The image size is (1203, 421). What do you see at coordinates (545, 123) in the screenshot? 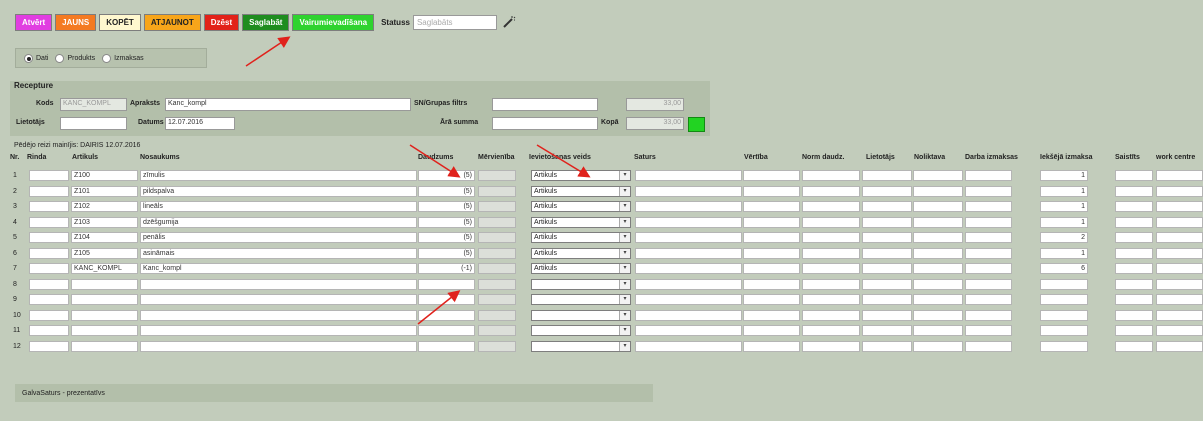
I see `ara-summa-field` at bounding box center [545, 123].